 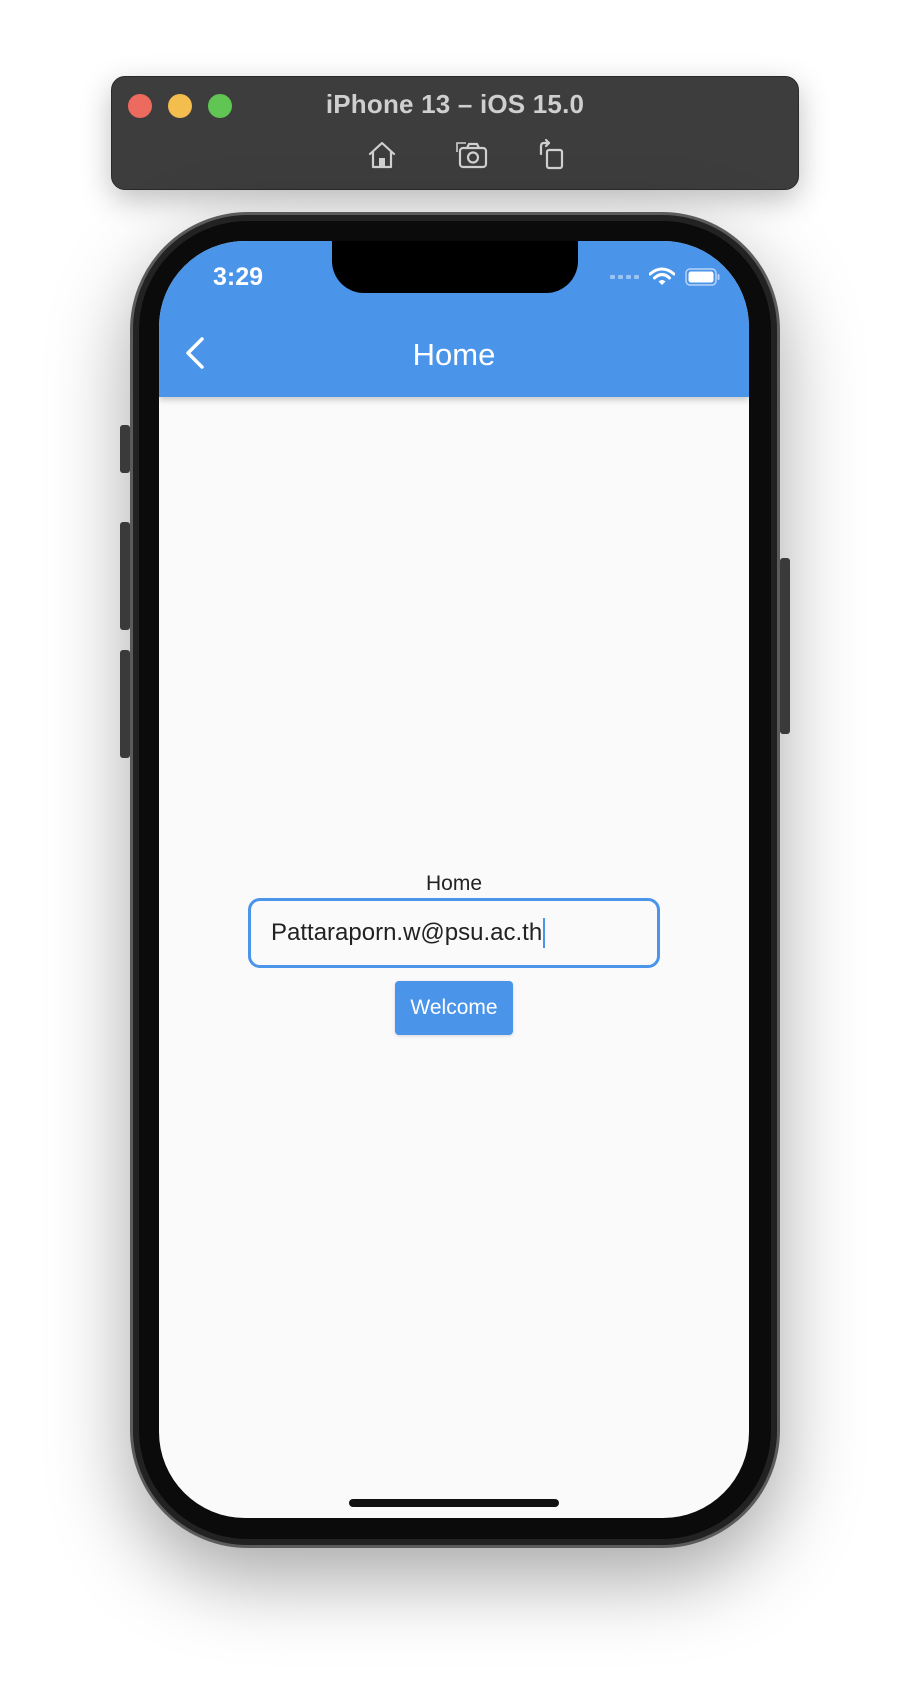 I want to click on welcome-button: Welcome, so click(x=454, y=1008).